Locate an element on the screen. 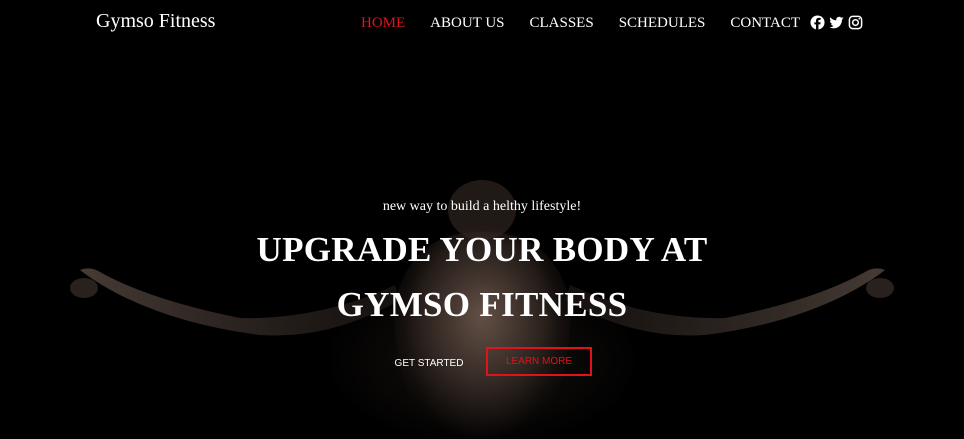 The height and width of the screenshot is (439, 964). get-started-button: GET STARTED is located at coordinates (429, 363).